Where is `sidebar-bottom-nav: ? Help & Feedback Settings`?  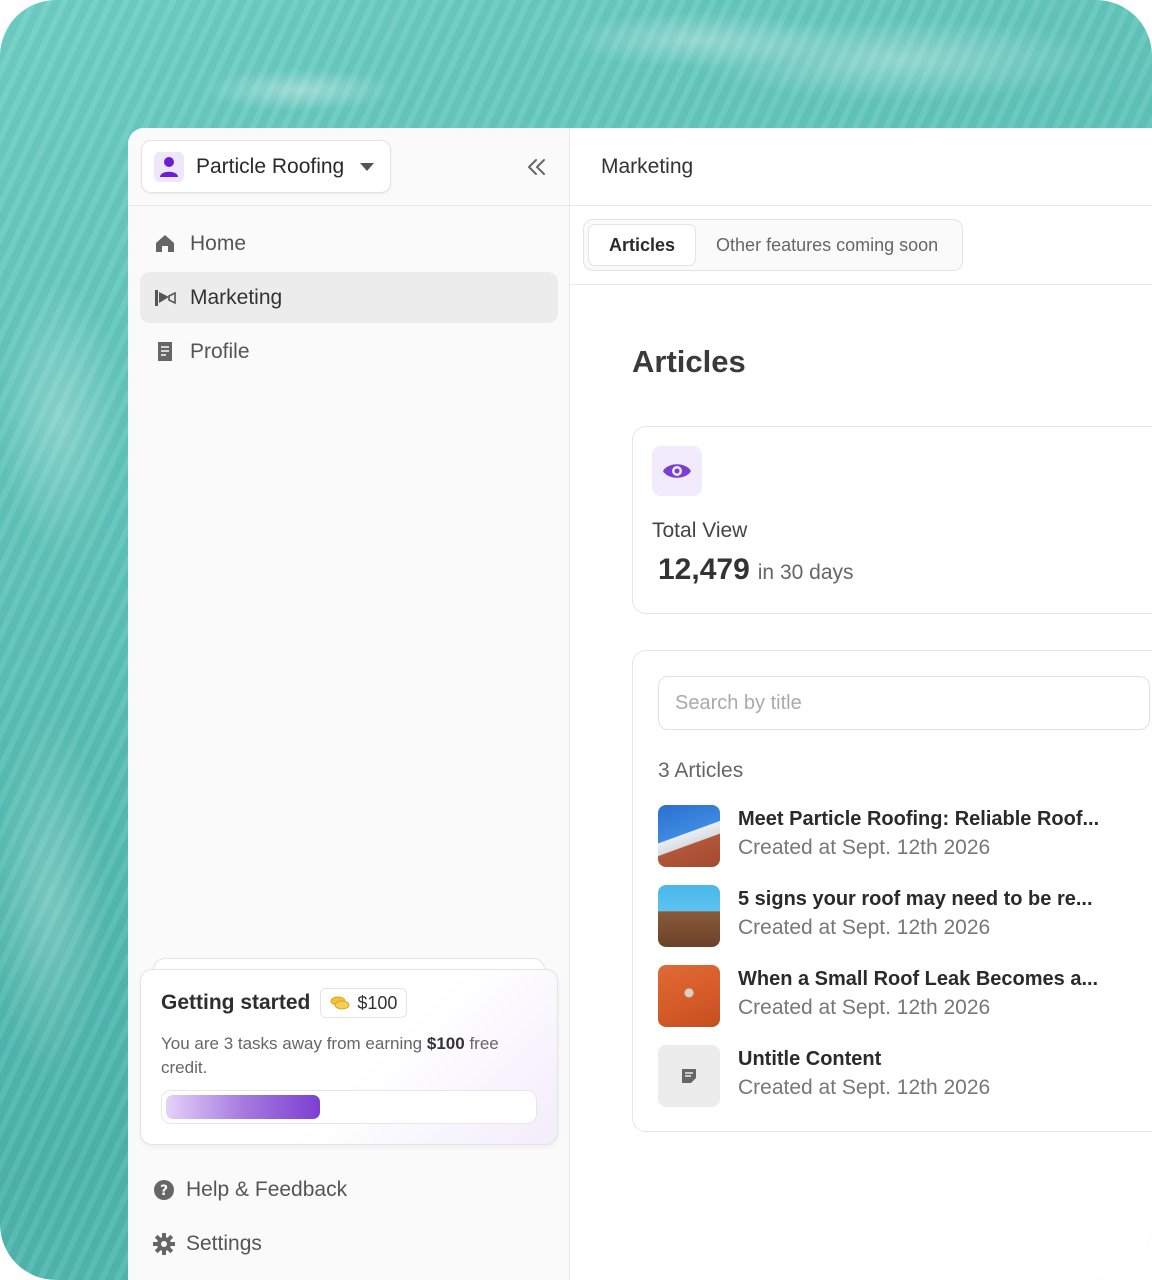
sidebar-bottom-nav: ? Help & Feedback Settings is located at coordinates (349, 1217).